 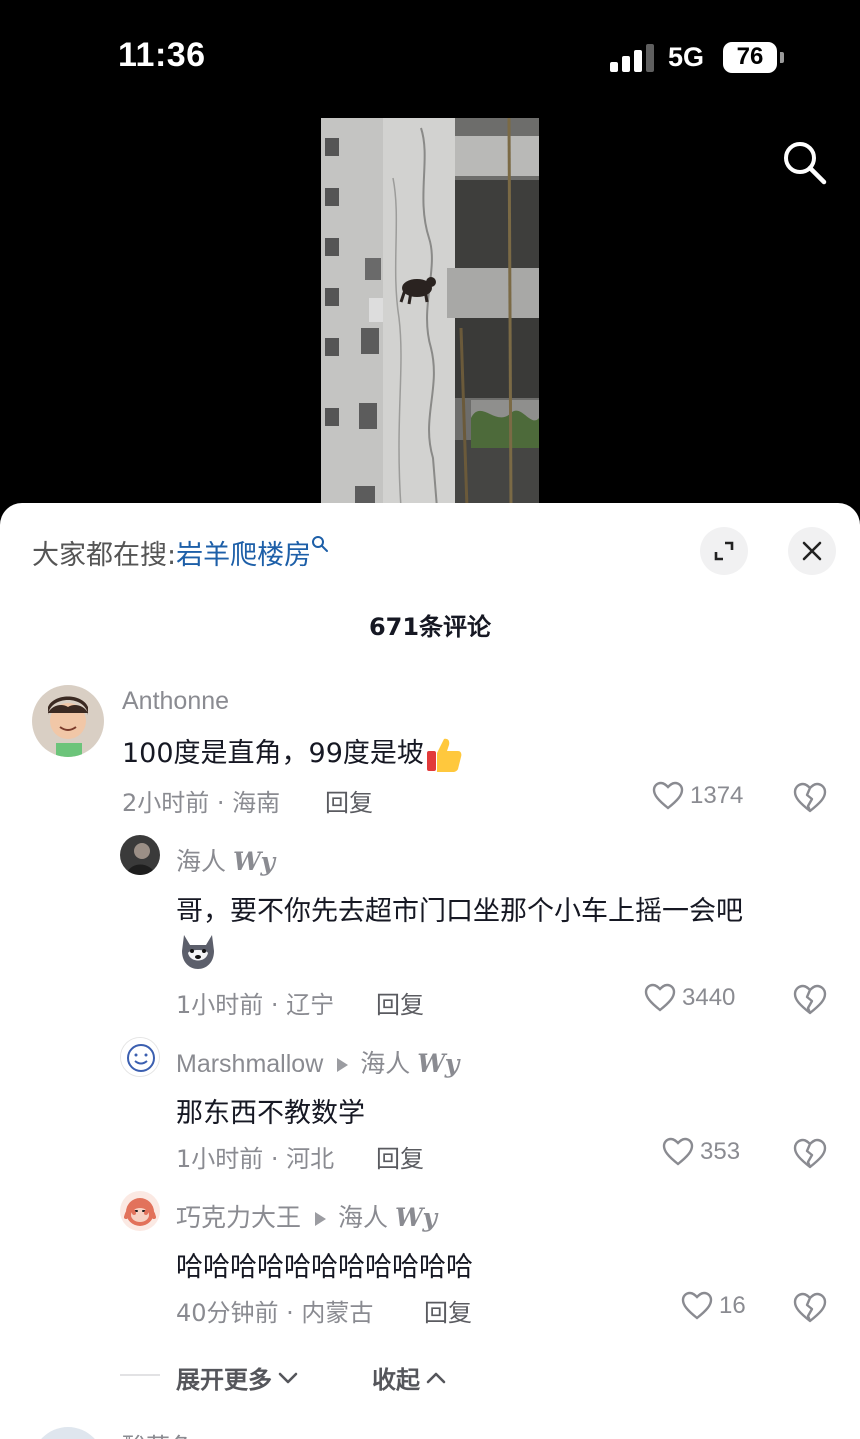 What do you see at coordinates (459, 911) in the screenshot?
I see `reply-text: 哥，要不你先去超市门口坐那个小车上摇一会吧` at bounding box center [459, 911].